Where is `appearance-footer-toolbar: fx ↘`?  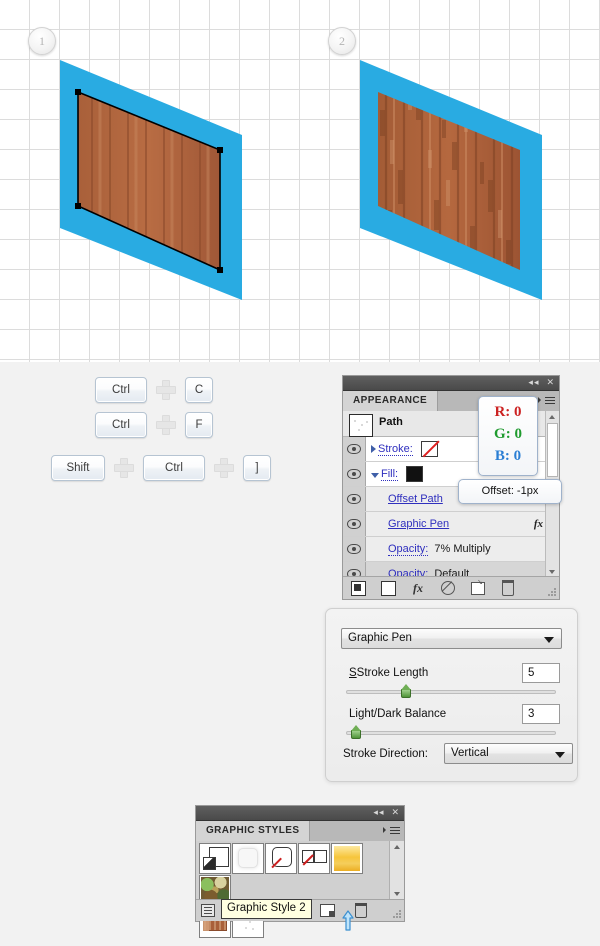 appearance-footer-toolbar: fx ↘ is located at coordinates (451, 587).